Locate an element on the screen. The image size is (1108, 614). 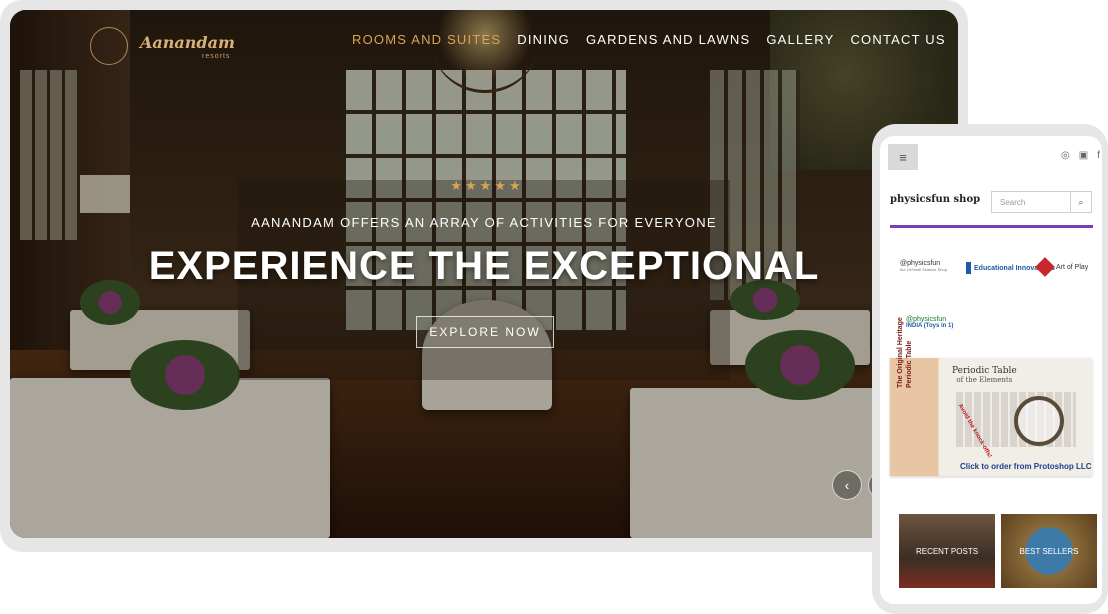
social-links: ◎ ▣ f is located at coordinates (1080, 155).